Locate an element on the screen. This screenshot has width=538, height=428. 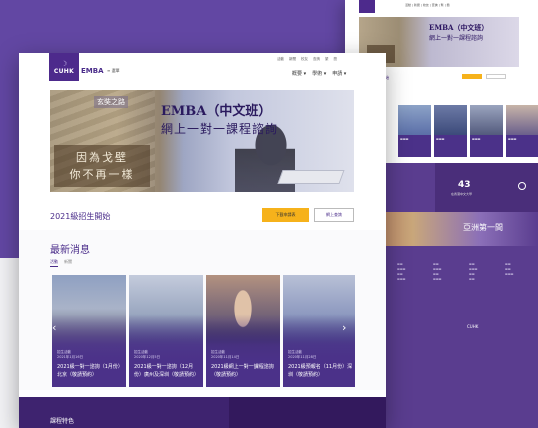
card-date: 2020年11月28日 is located at coordinates (302, 357).